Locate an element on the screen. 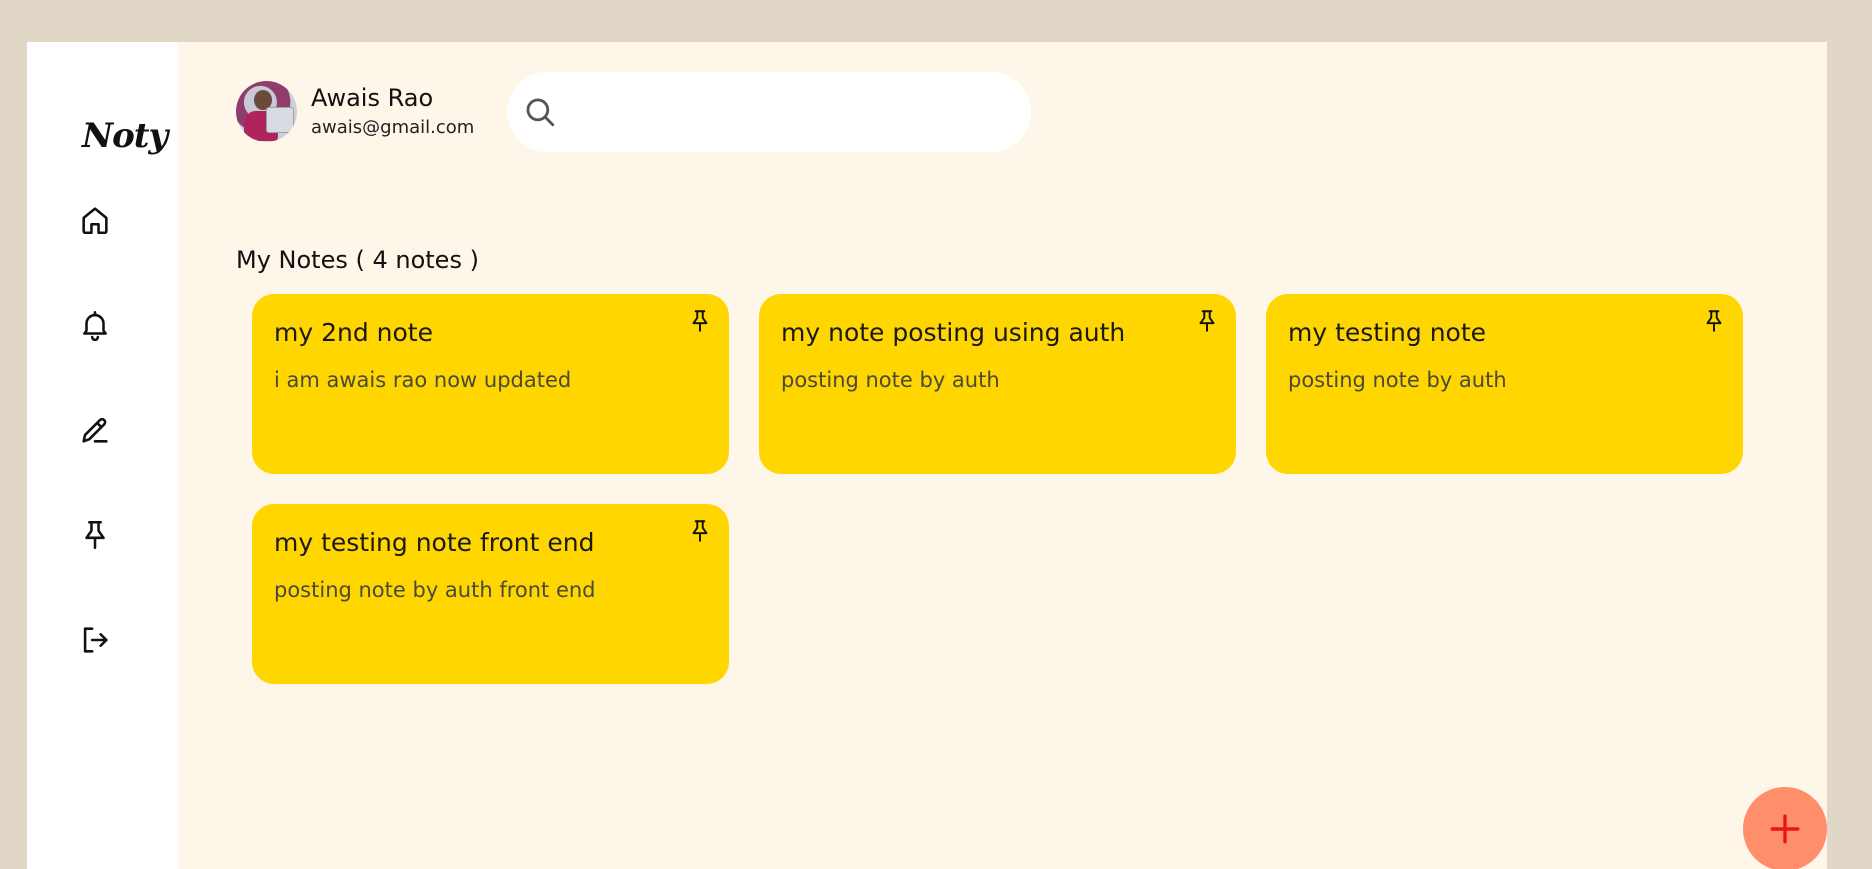 This screenshot has height=869, width=1872. user-profile: Awais Rao awais@gmail.com is located at coordinates (355, 111).